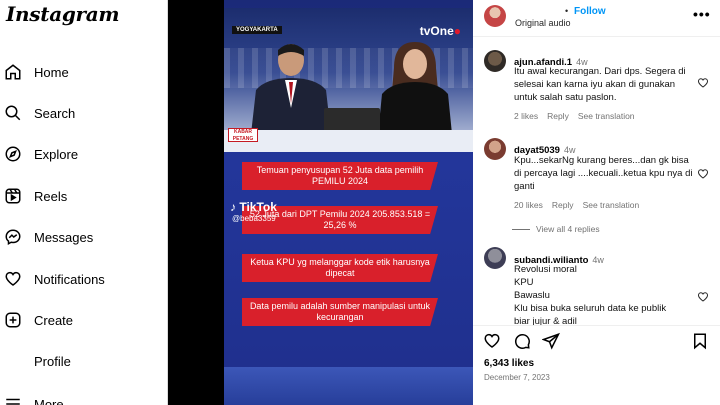 The height and width of the screenshot is (405, 720). Describe the element at coordinates (700, 341) in the screenshot. I see `bookmark-icon` at that location.